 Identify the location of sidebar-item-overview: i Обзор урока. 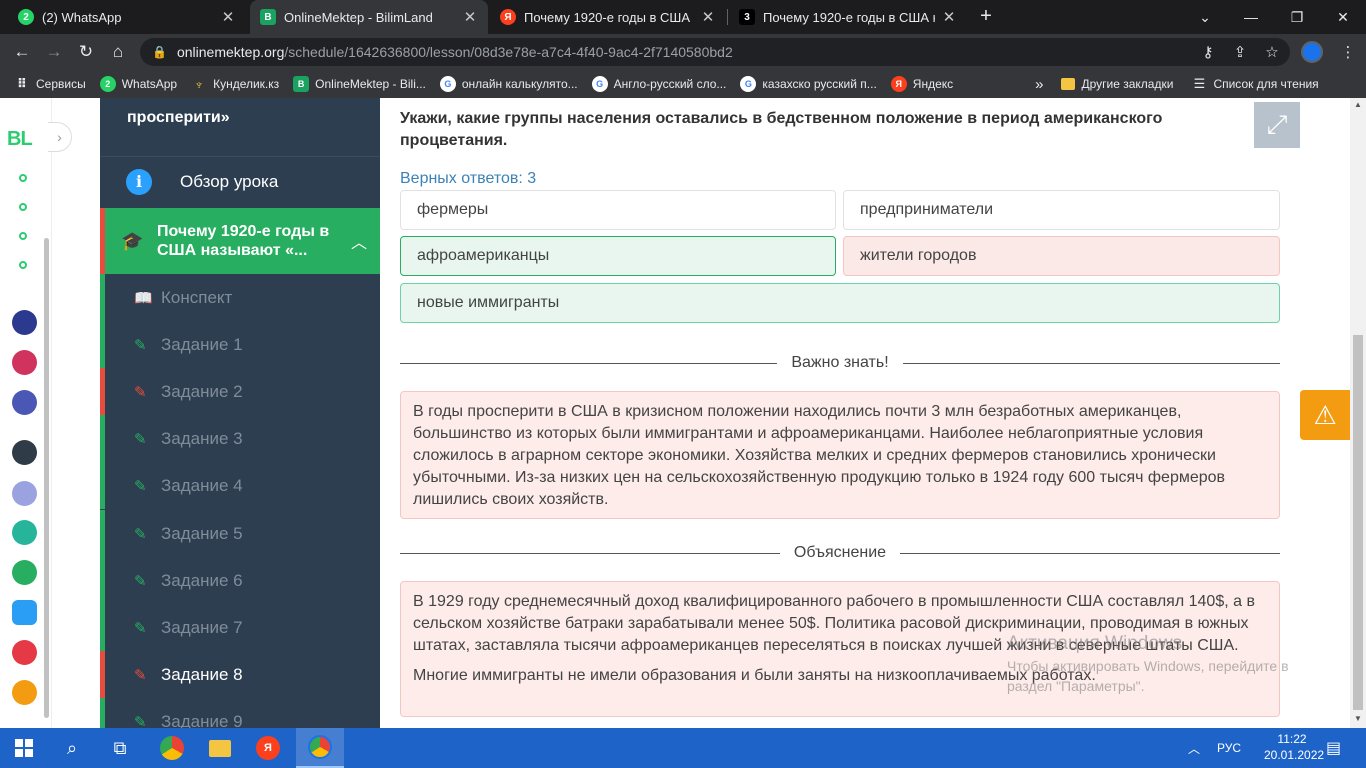
(240, 181).